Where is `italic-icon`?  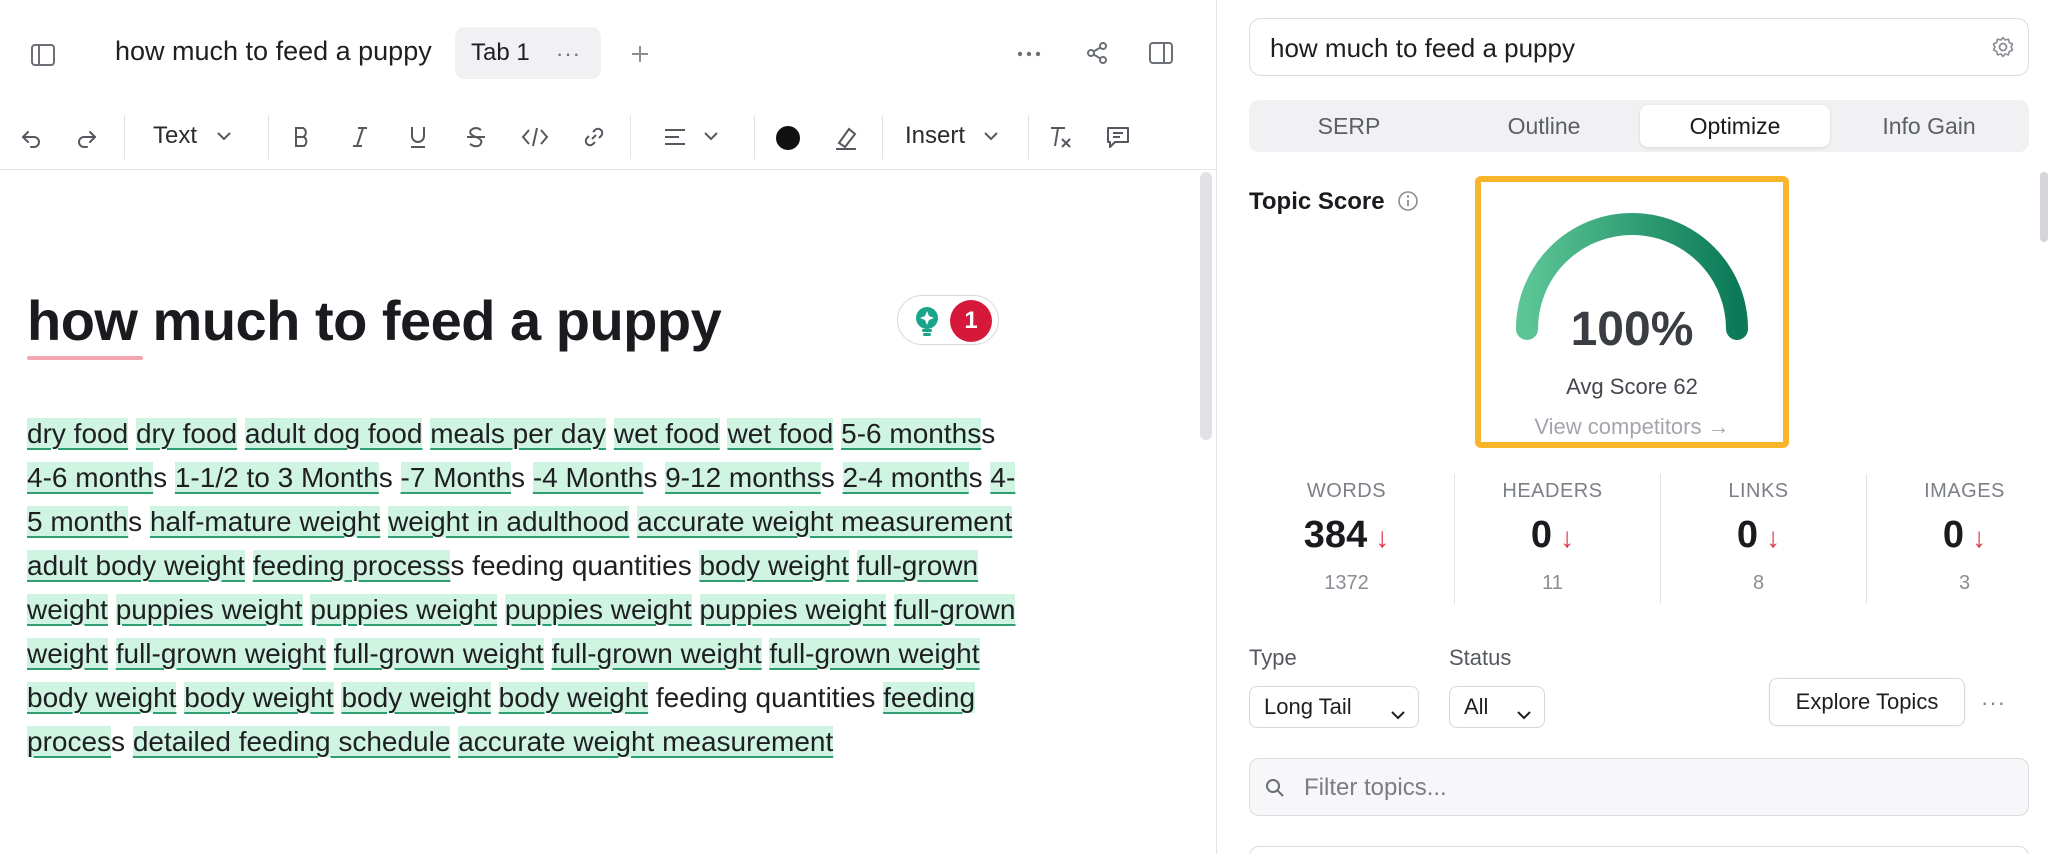 italic-icon is located at coordinates (360, 137).